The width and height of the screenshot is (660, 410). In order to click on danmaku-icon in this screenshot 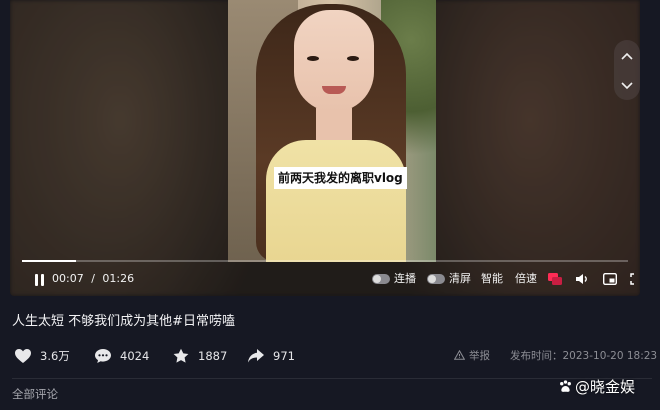, I will do `click(555, 279)`.